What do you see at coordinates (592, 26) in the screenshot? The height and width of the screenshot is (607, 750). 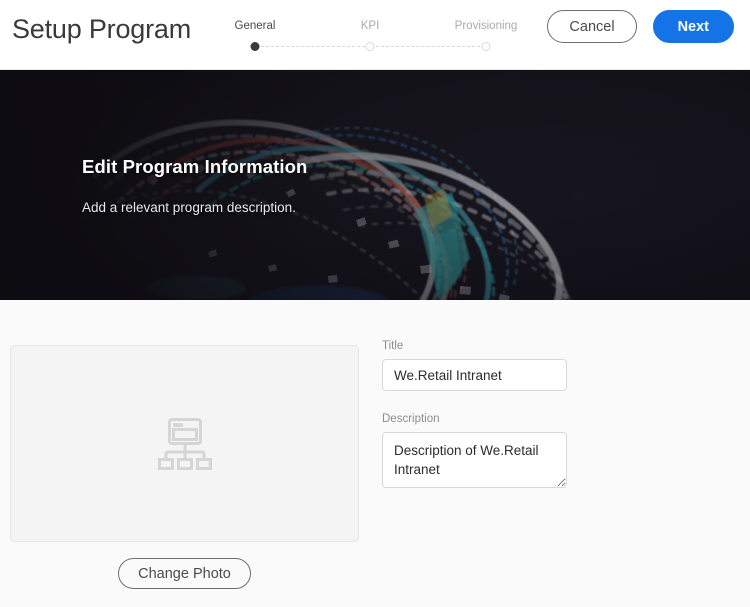 I see `cancel-button: Cancel` at bounding box center [592, 26].